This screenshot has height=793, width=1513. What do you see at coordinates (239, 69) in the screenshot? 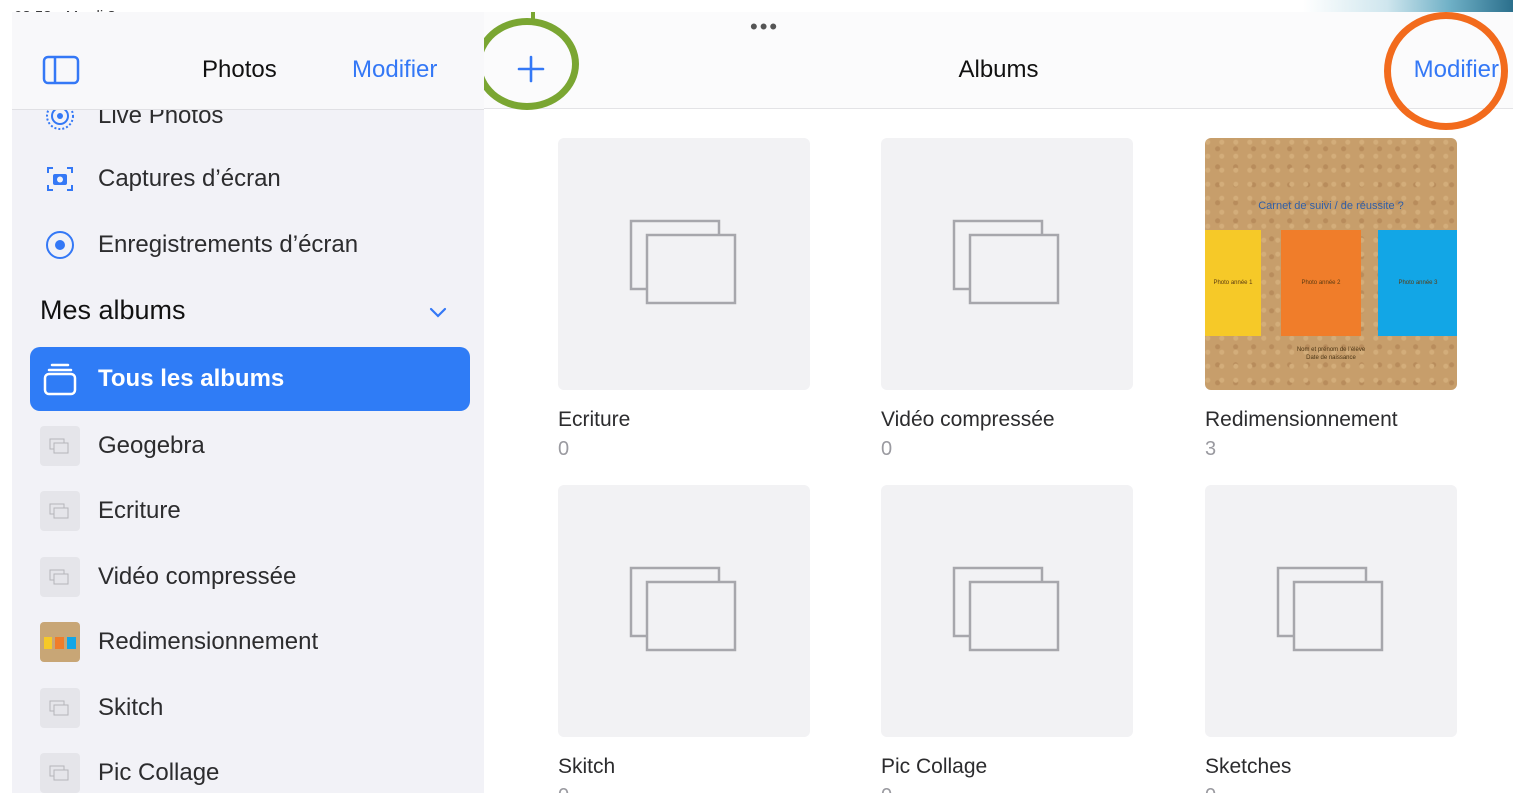
I see `sidebar-title-label: Photos` at bounding box center [239, 69].